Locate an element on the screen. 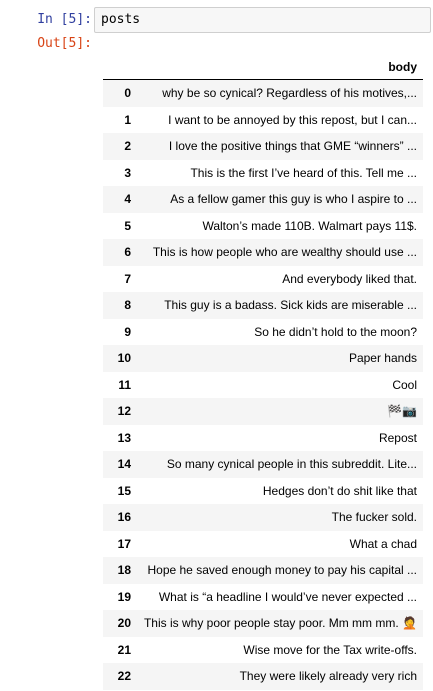 The width and height of the screenshot is (433, 691). row-index: 0 is located at coordinates (127, 93).